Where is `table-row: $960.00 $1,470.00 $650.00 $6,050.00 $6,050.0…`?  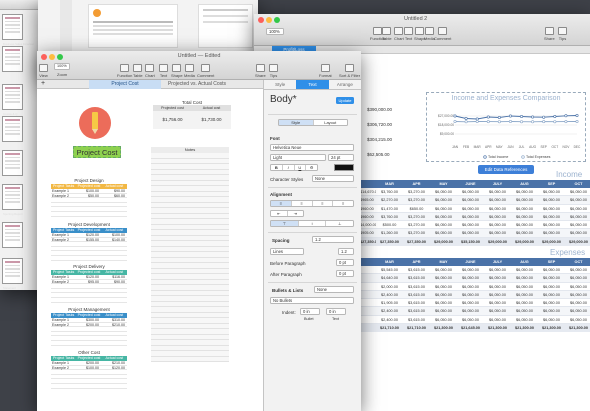 table-row: $960.00 $1,470.00 $650.00 $6,050.00 $6,050.0… is located at coordinates (475, 209).